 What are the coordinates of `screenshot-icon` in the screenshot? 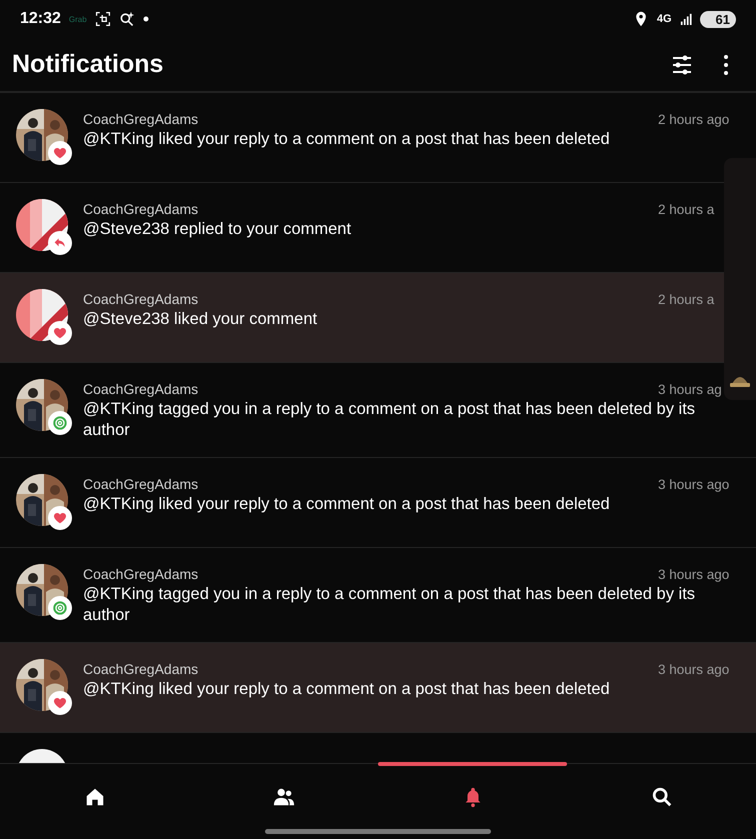 It's located at (102, 19).